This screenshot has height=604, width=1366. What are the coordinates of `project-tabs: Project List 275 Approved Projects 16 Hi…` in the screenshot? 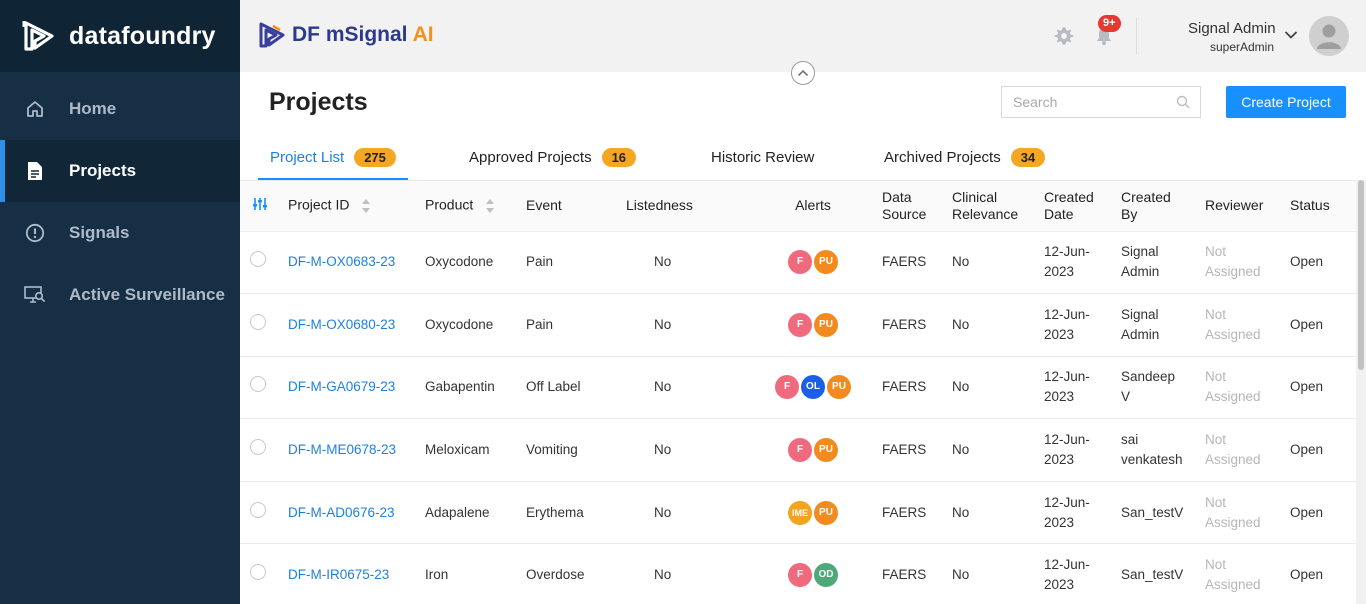 It's located at (803, 157).